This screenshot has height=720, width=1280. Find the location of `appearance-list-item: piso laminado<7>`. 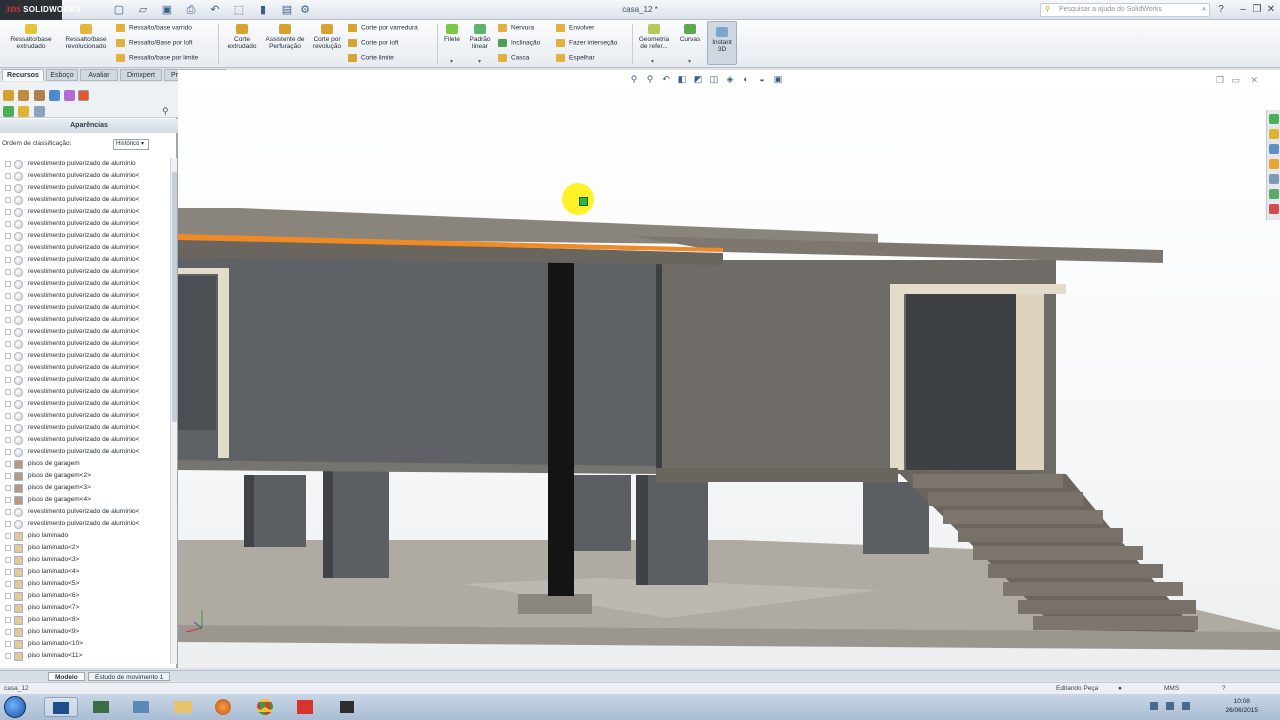

appearance-list-item: piso laminado<7> is located at coordinates (84, 608).